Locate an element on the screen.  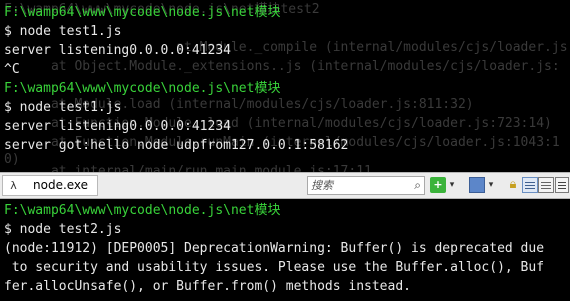
output-line: ^C is located at coordinates (12, 69).